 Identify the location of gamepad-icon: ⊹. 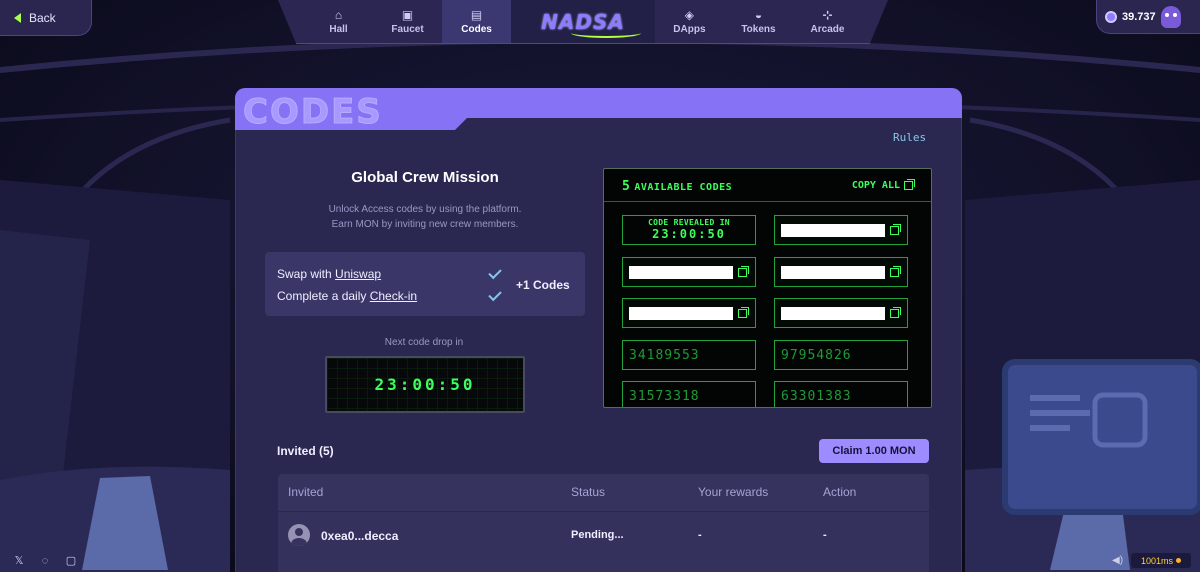
(827, 14).